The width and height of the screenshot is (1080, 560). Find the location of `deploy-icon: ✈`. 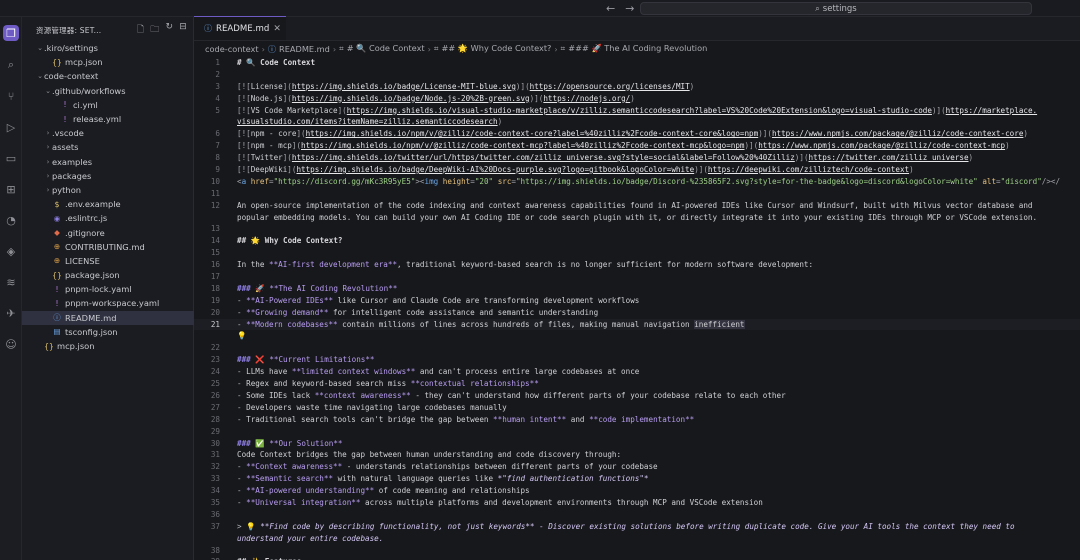

deploy-icon: ✈ is located at coordinates (11, 313).